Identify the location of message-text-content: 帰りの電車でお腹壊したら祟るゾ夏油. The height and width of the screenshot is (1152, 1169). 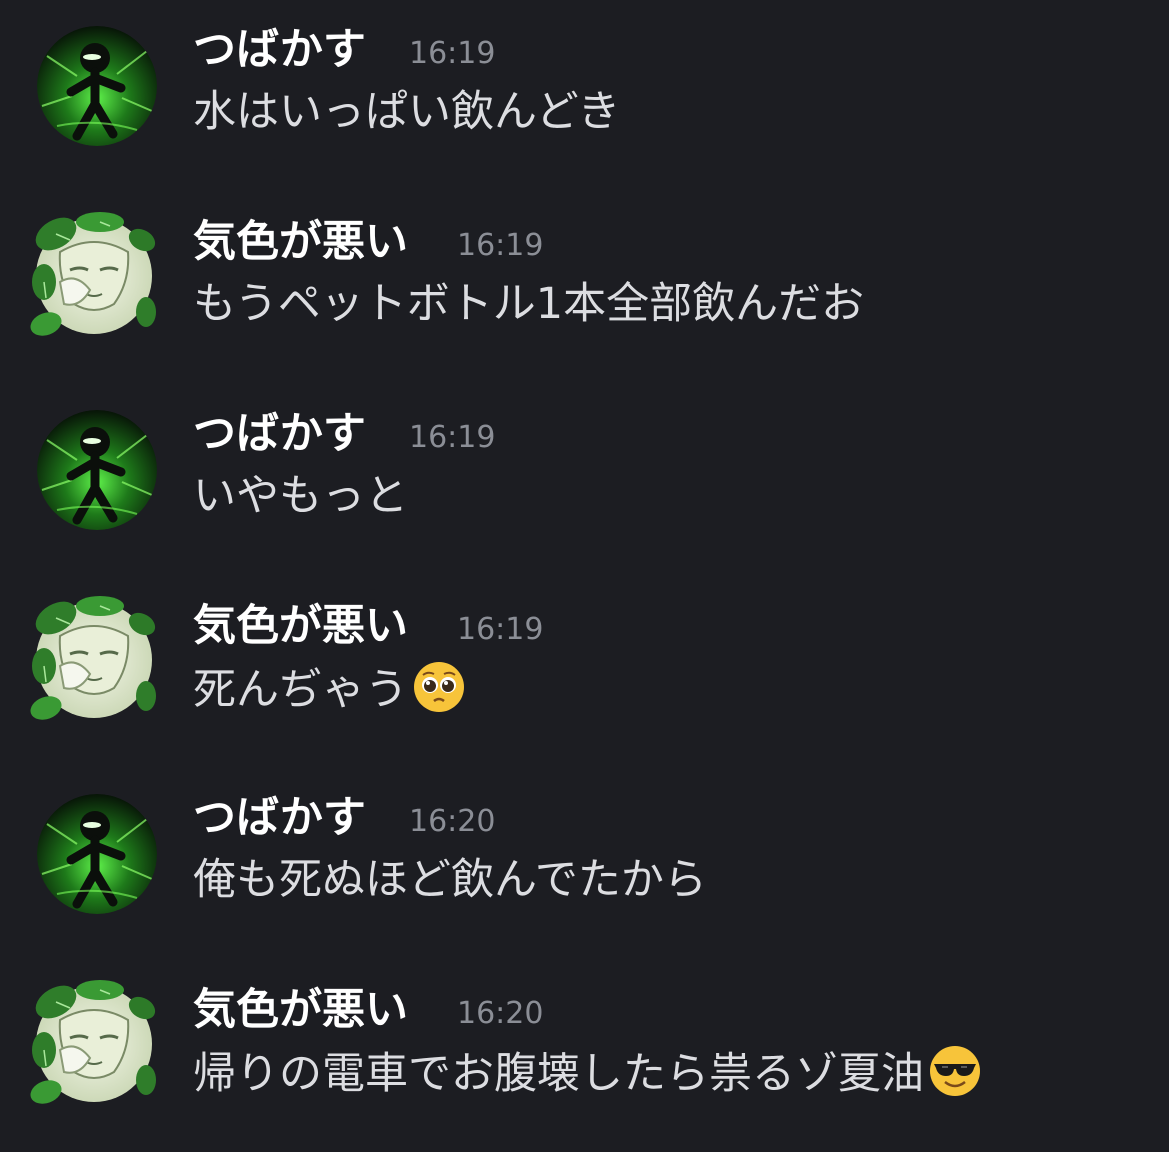
(558, 1074).